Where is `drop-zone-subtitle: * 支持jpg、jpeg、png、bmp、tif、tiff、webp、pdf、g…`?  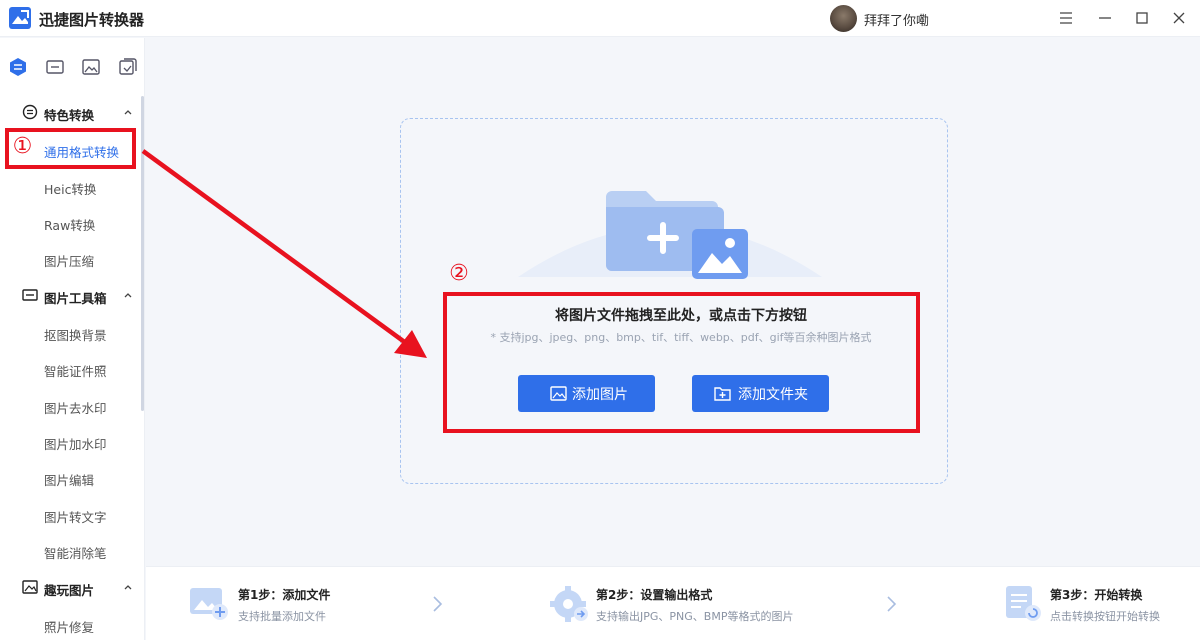 drop-zone-subtitle: * 支持jpg、jpeg、png、bmp、tif、tiff、webp、pdf、g… is located at coordinates (681, 337).